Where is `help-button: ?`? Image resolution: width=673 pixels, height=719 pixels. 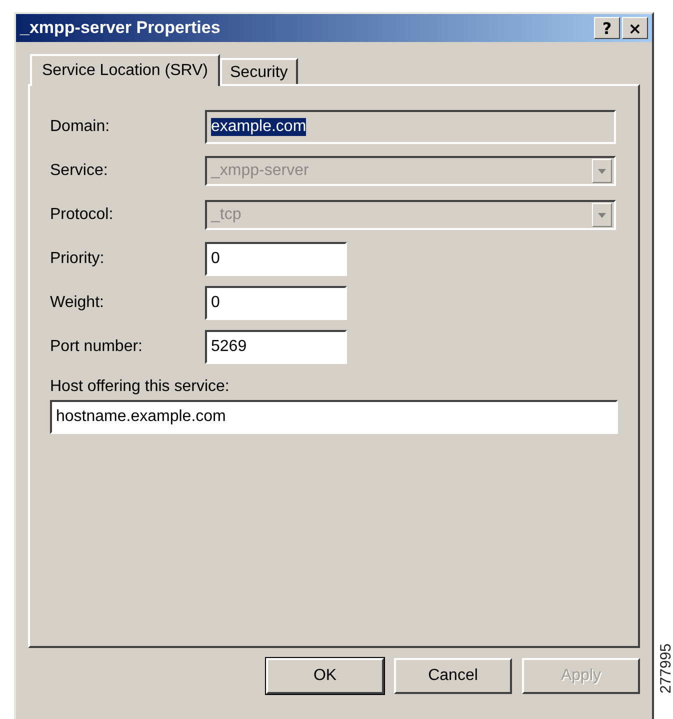 help-button: ? is located at coordinates (607, 28).